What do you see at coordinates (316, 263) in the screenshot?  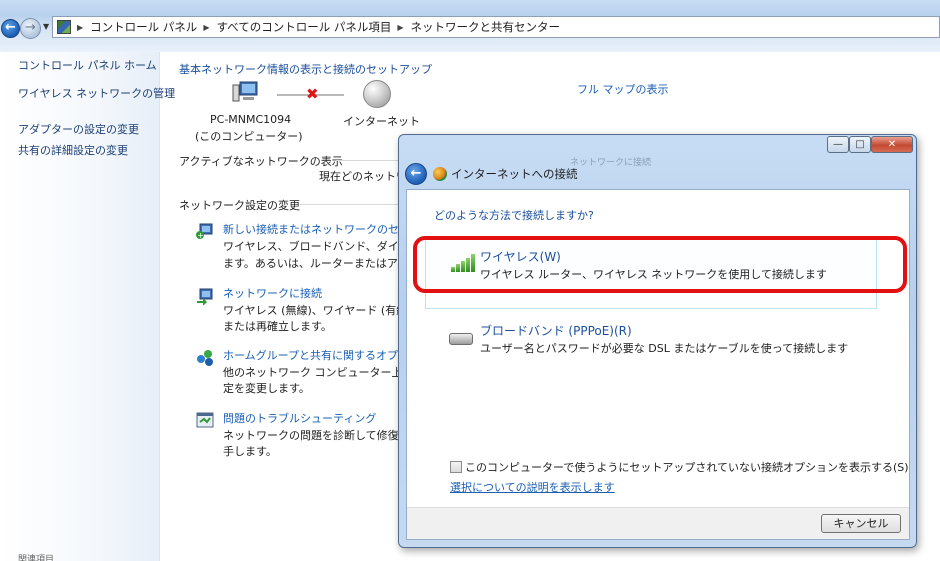 I see `task-desc-line: ます。あるいは、ルーターまたはアク` at bounding box center [316, 263].